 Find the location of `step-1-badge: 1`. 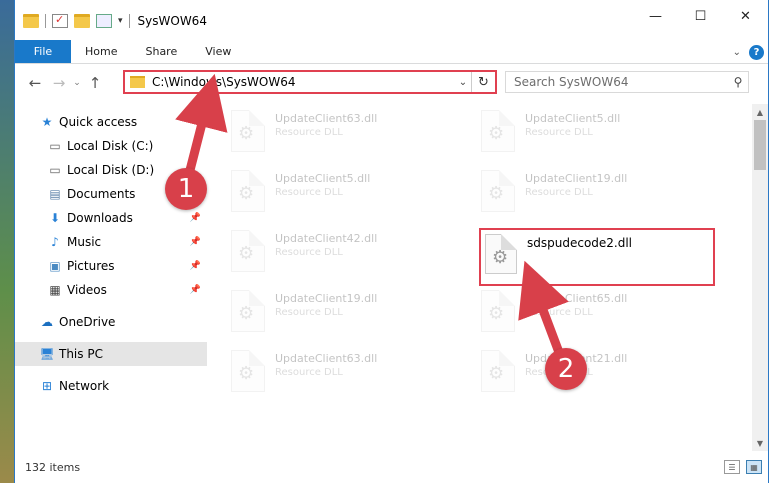

step-1-badge: 1 is located at coordinates (186, 189).